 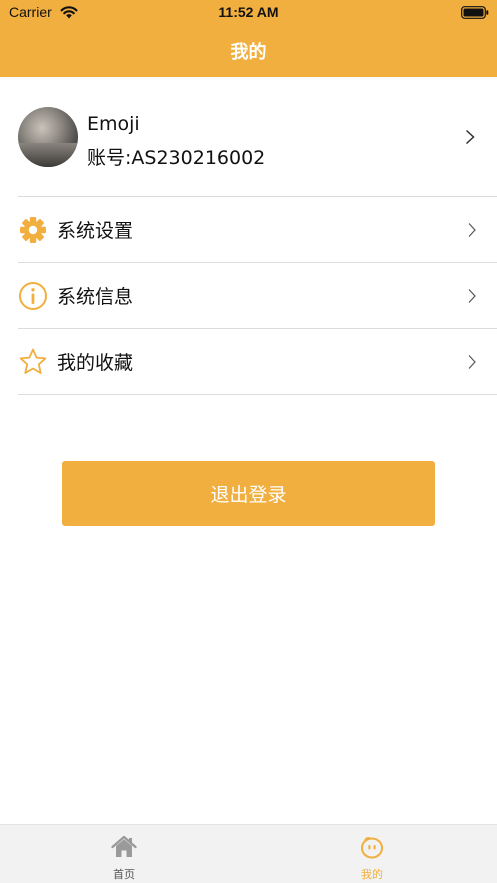 I want to click on menu-item-settings: 系统设置, so click(x=248, y=230).